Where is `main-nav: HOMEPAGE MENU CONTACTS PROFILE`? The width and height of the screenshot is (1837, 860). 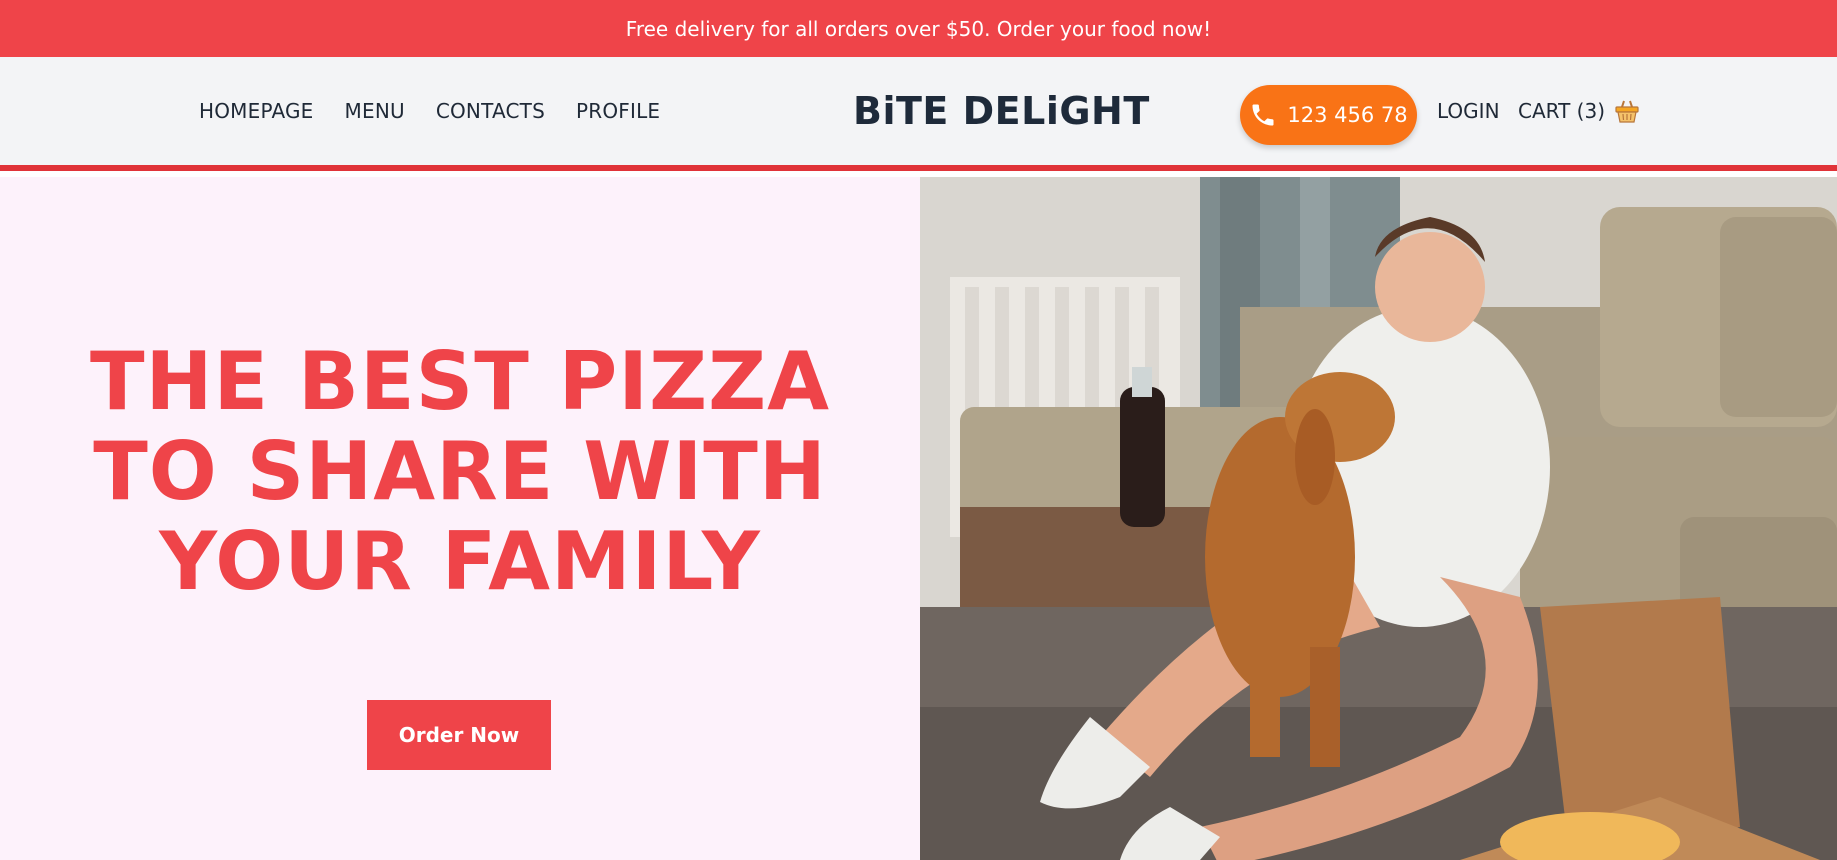 main-nav: HOMEPAGE MENU CONTACTS PROFILE is located at coordinates (429, 111).